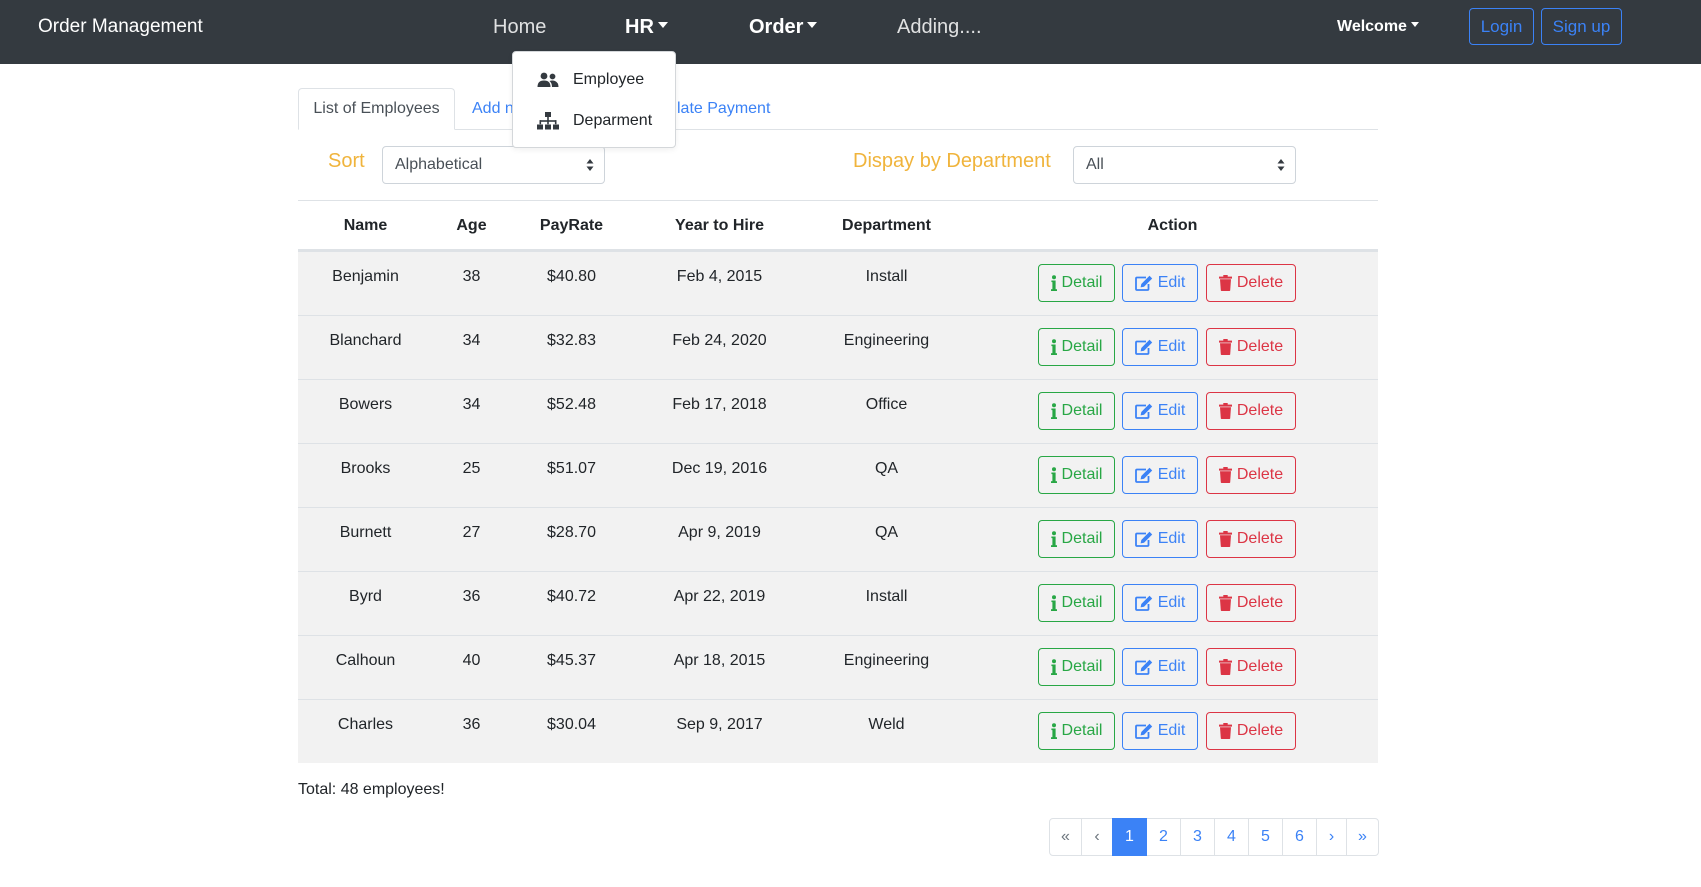 The image size is (1701, 887). What do you see at coordinates (571, 660) in the screenshot?
I see `cell-payrate: $45.37` at bounding box center [571, 660].